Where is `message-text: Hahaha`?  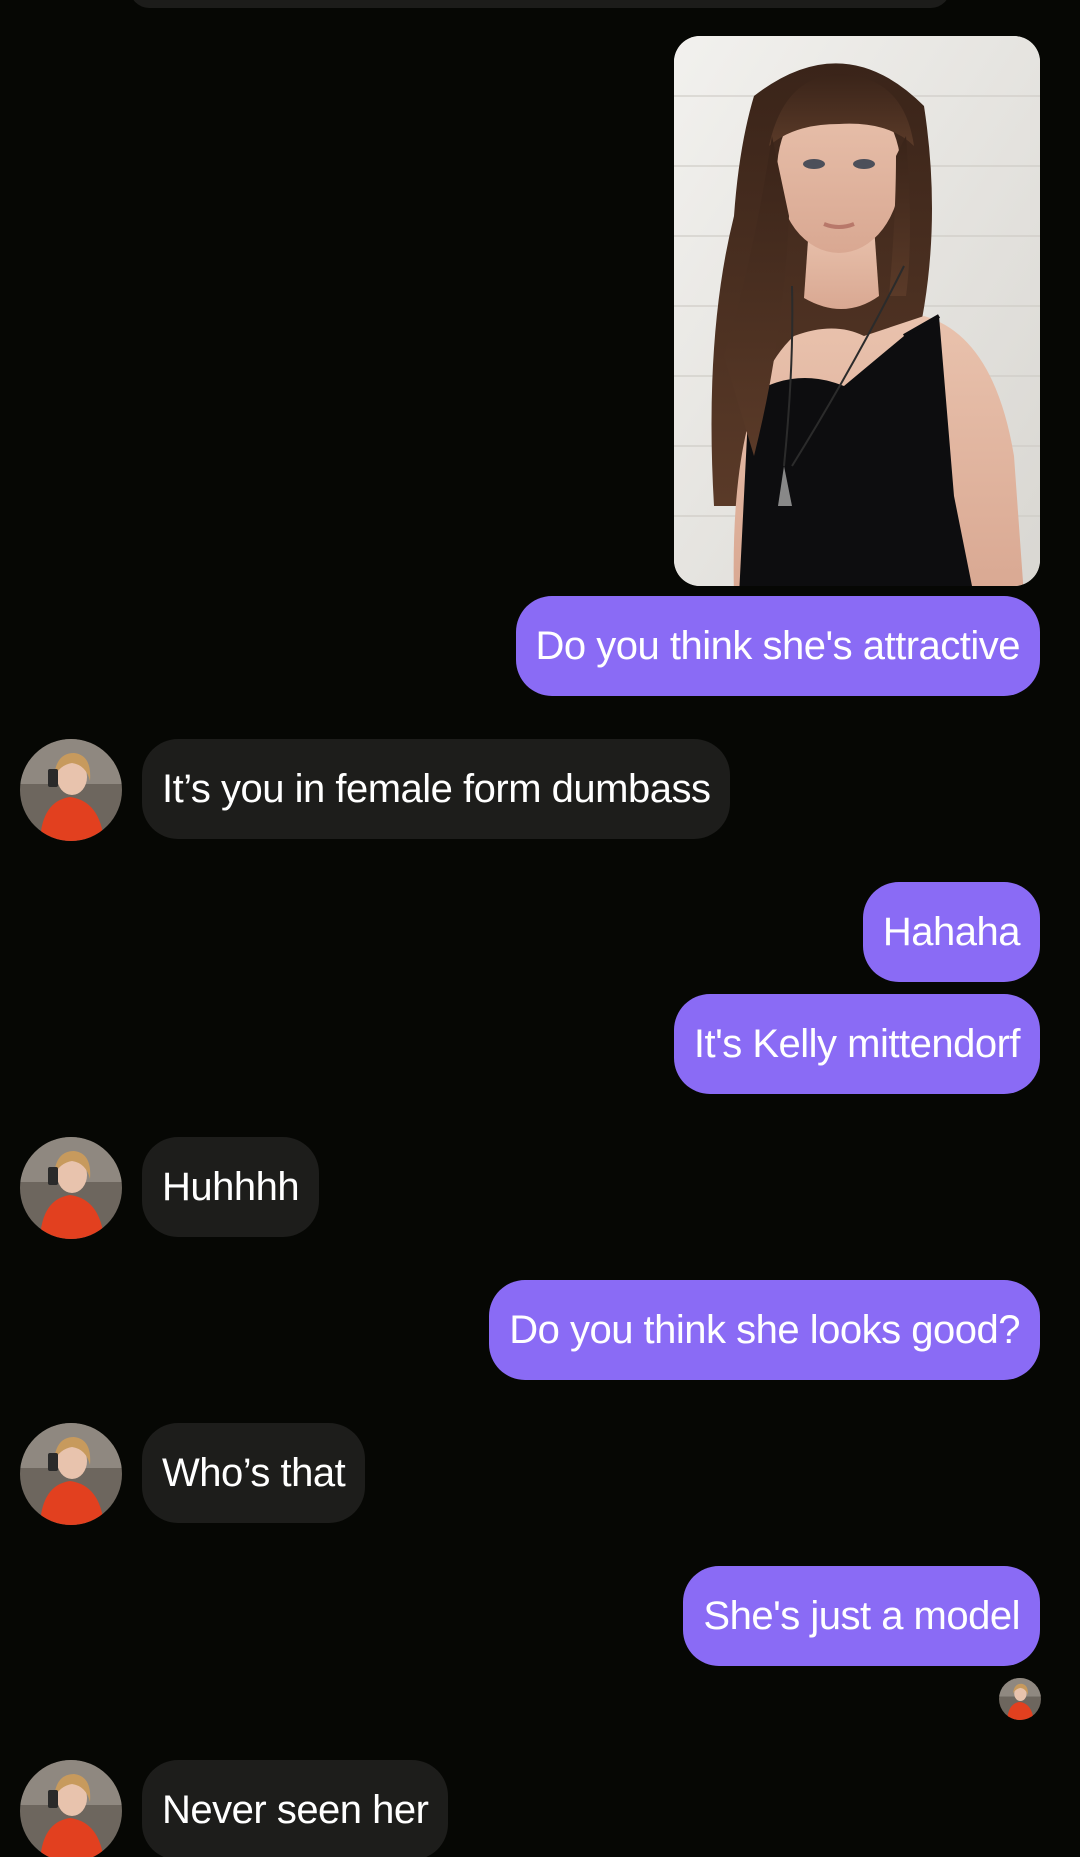
message-text: Hahaha is located at coordinates (951, 932).